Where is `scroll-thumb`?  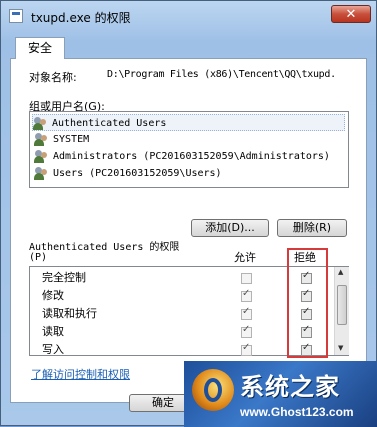 scroll-thumb is located at coordinates (342, 305).